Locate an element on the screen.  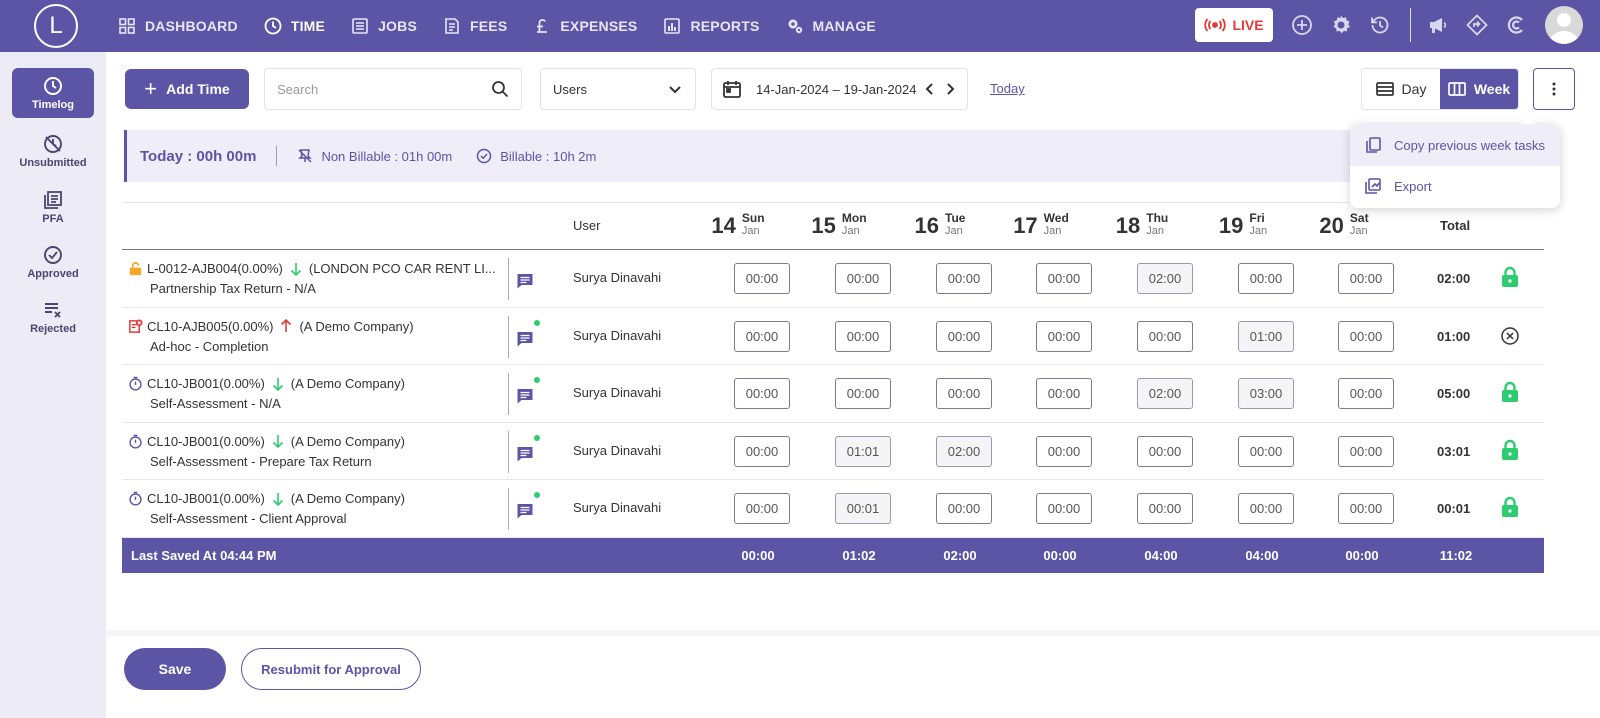
nav-reports: REPORTS is located at coordinates (711, 26).